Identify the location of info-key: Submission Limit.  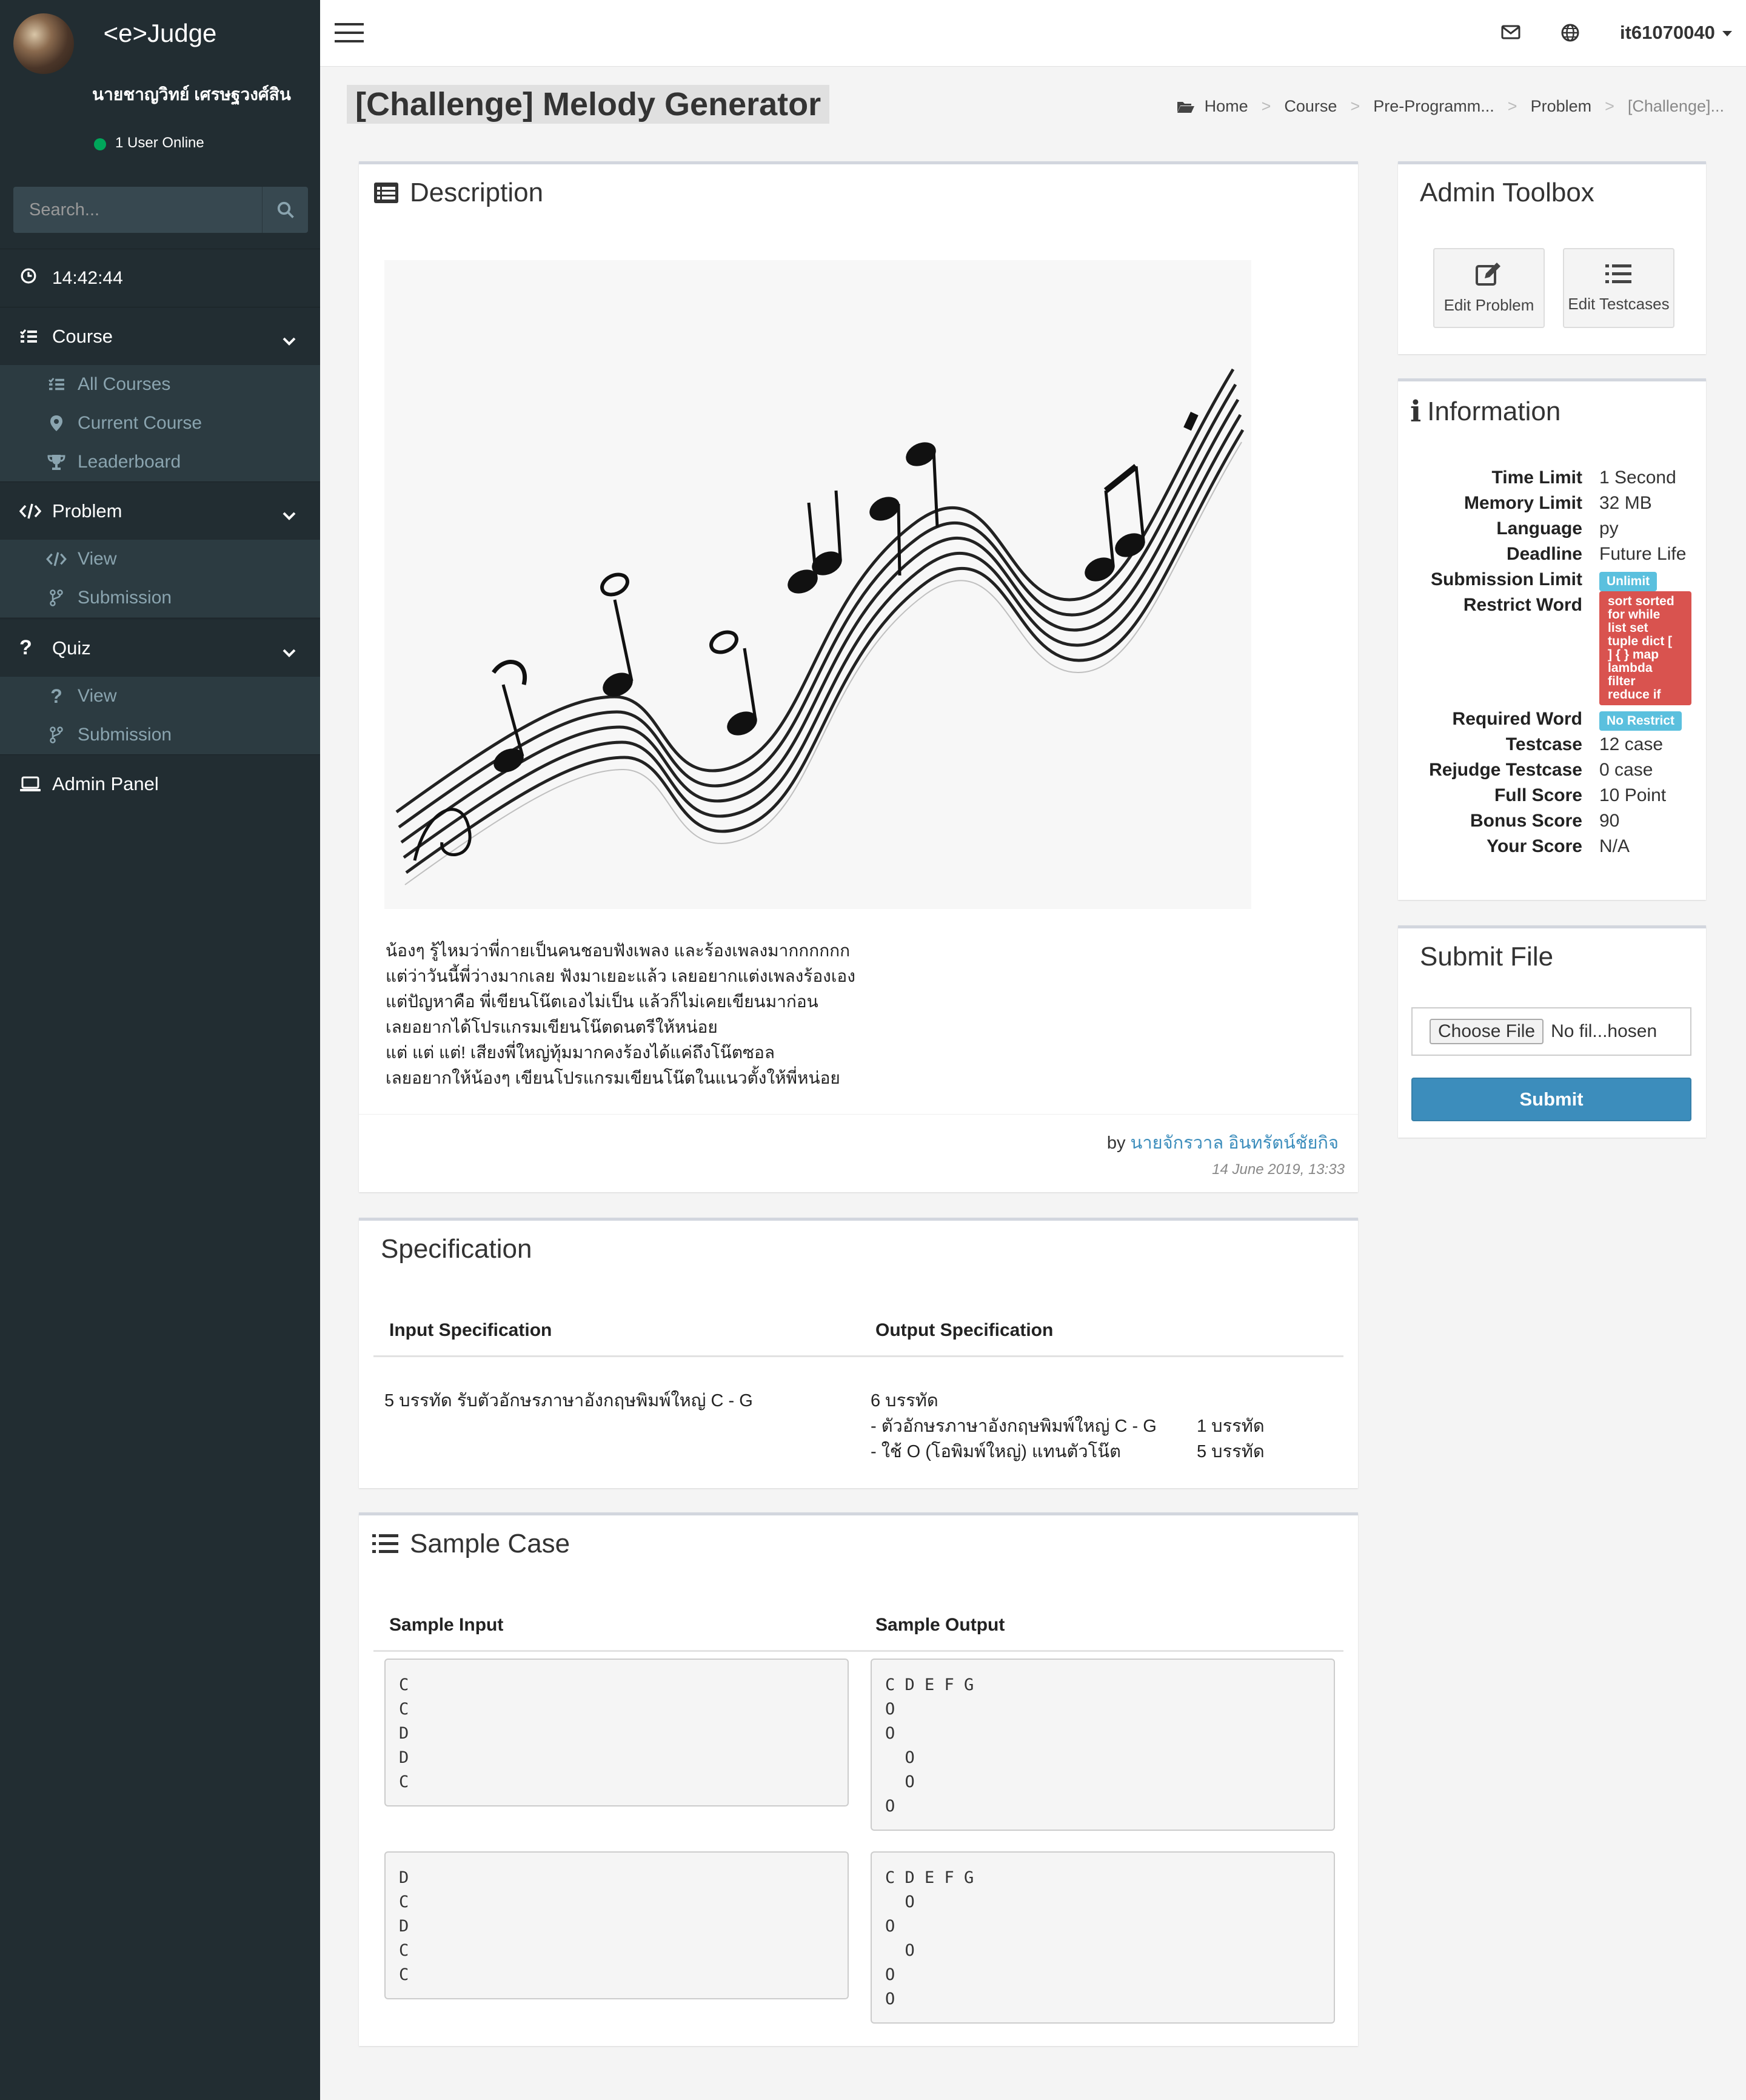
(1506, 579).